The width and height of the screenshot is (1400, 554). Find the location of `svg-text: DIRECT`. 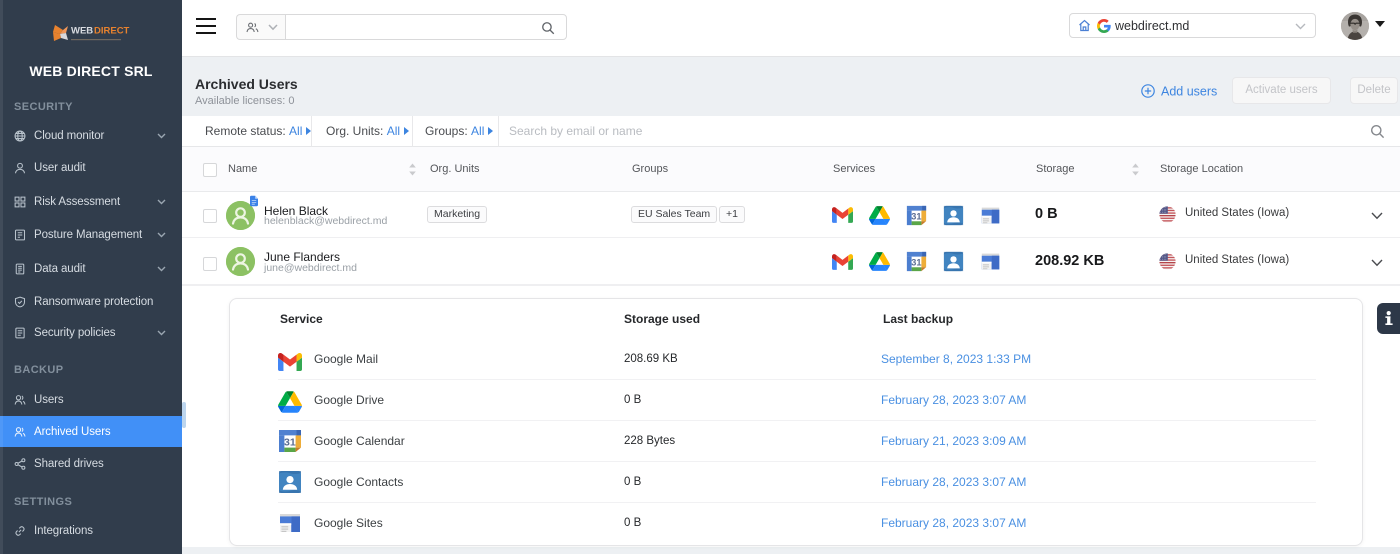

svg-text: DIRECT is located at coordinates (112, 31).